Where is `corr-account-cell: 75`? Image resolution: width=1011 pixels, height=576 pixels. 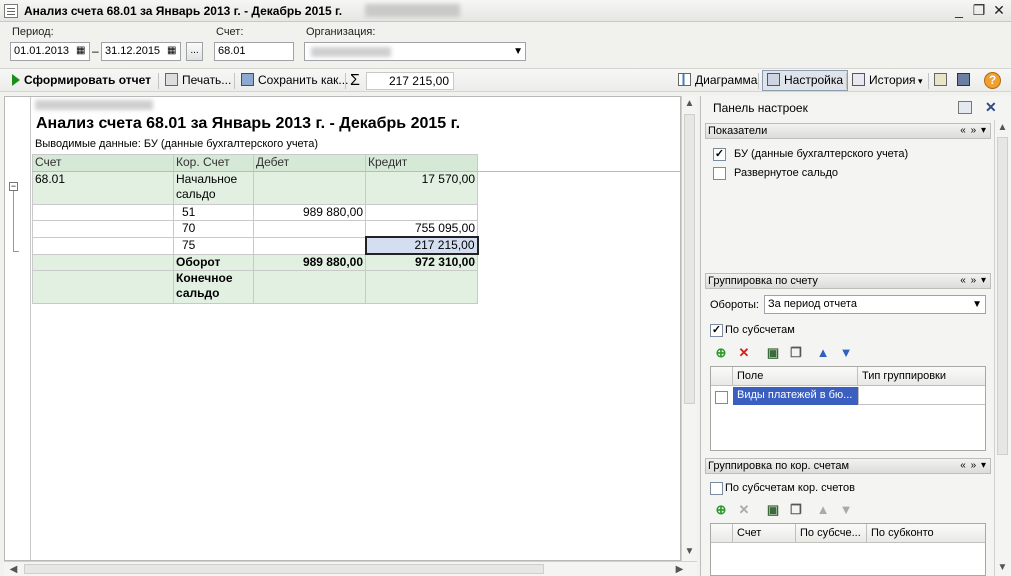 corr-account-cell: 75 is located at coordinates (213, 245).